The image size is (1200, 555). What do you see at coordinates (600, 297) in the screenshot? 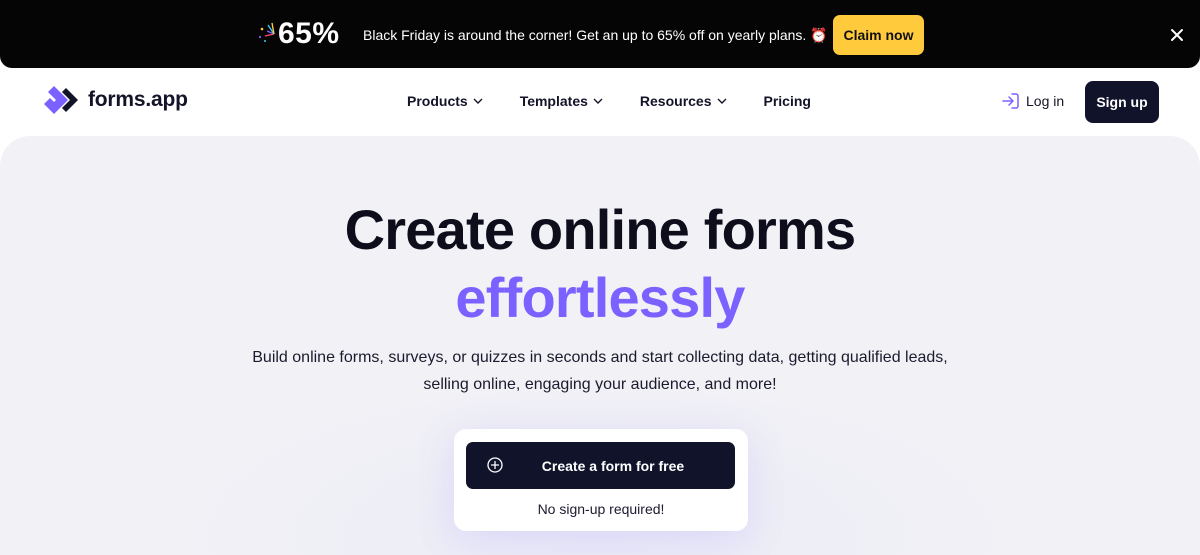
I see `hero-title-highlight: effortlessly` at bounding box center [600, 297].